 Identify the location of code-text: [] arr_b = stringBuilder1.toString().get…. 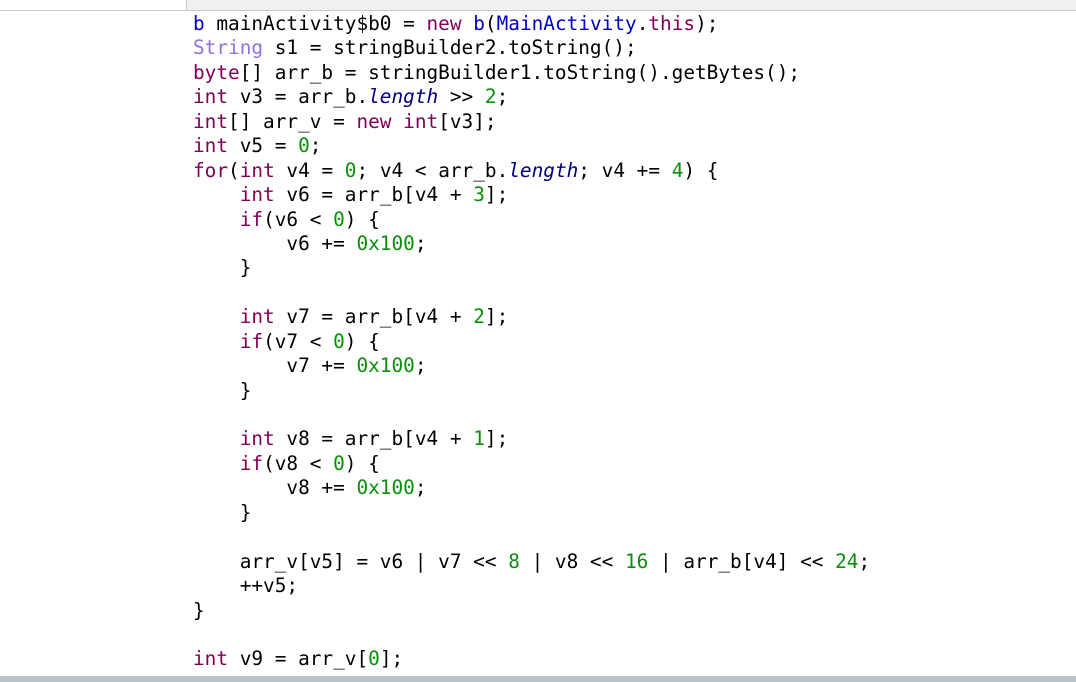
(520, 72).